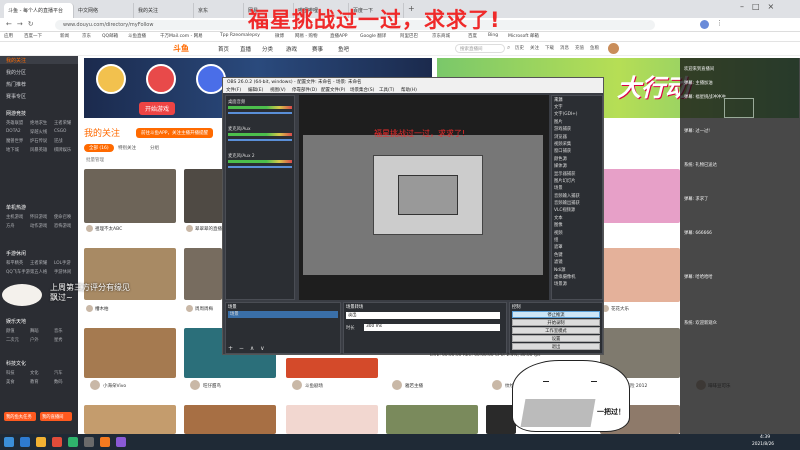 The width and height of the screenshot is (800, 450). Describe the element at coordinates (58, 331) in the screenshot. I see `sidebar-link: 音乐` at that location.